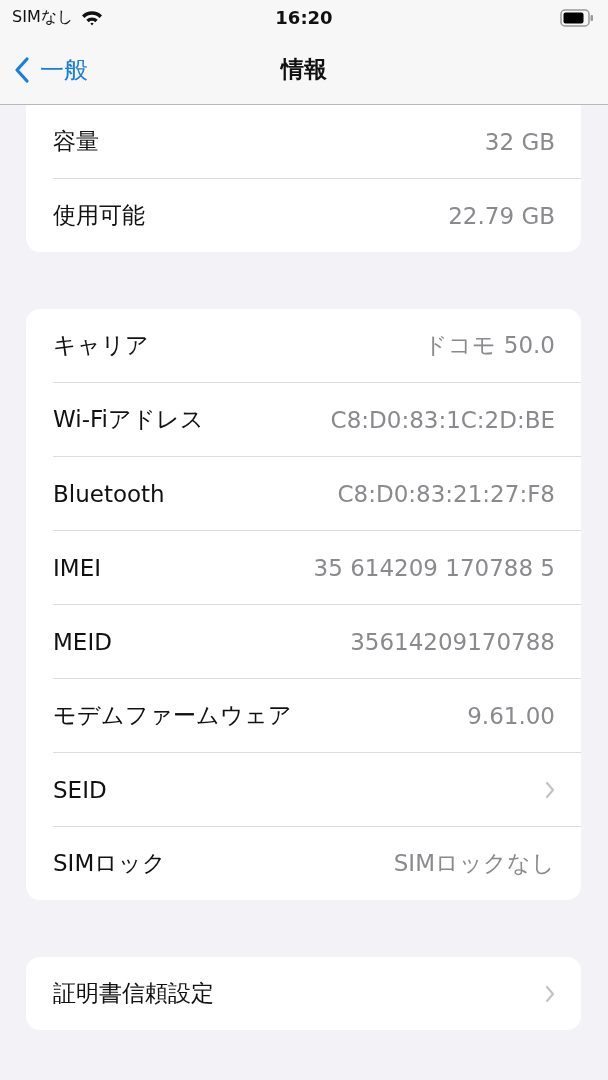  Describe the element at coordinates (91, 17) in the screenshot. I see `wifi-icon` at that location.